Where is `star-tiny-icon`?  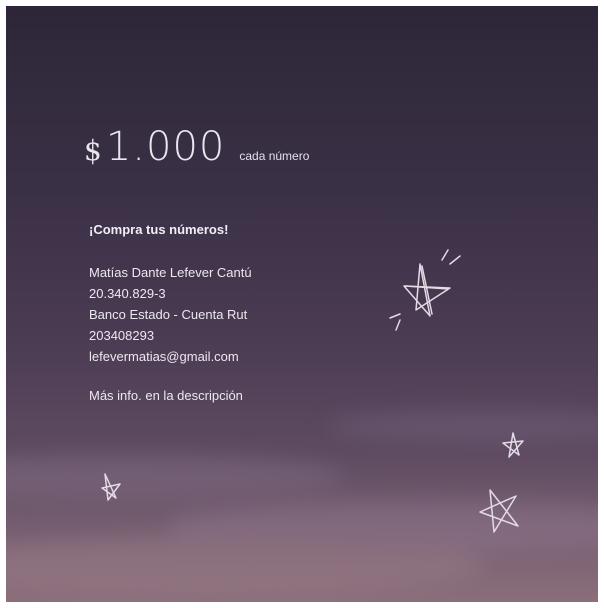 star-tiny-icon is located at coordinates (513, 445).